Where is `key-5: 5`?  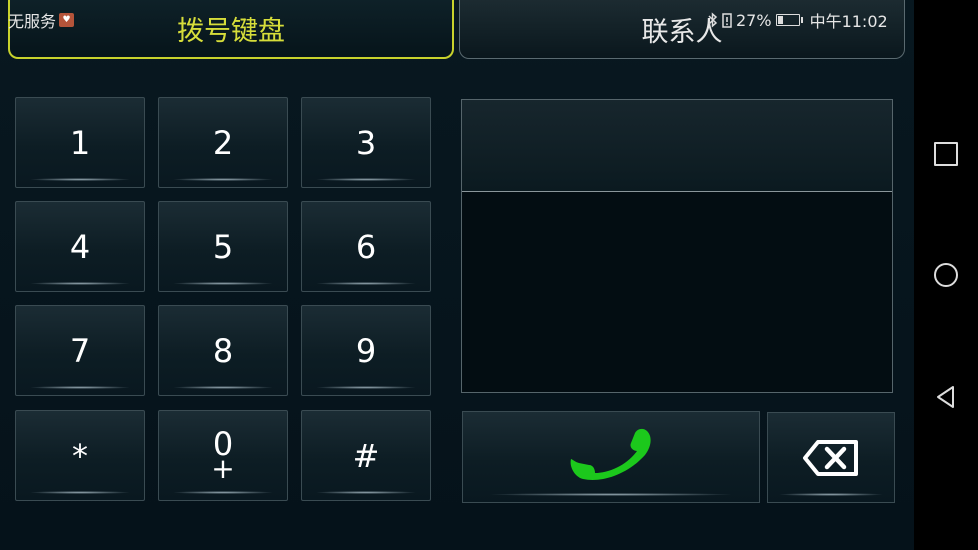
key-5: 5 is located at coordinates (223, 246).